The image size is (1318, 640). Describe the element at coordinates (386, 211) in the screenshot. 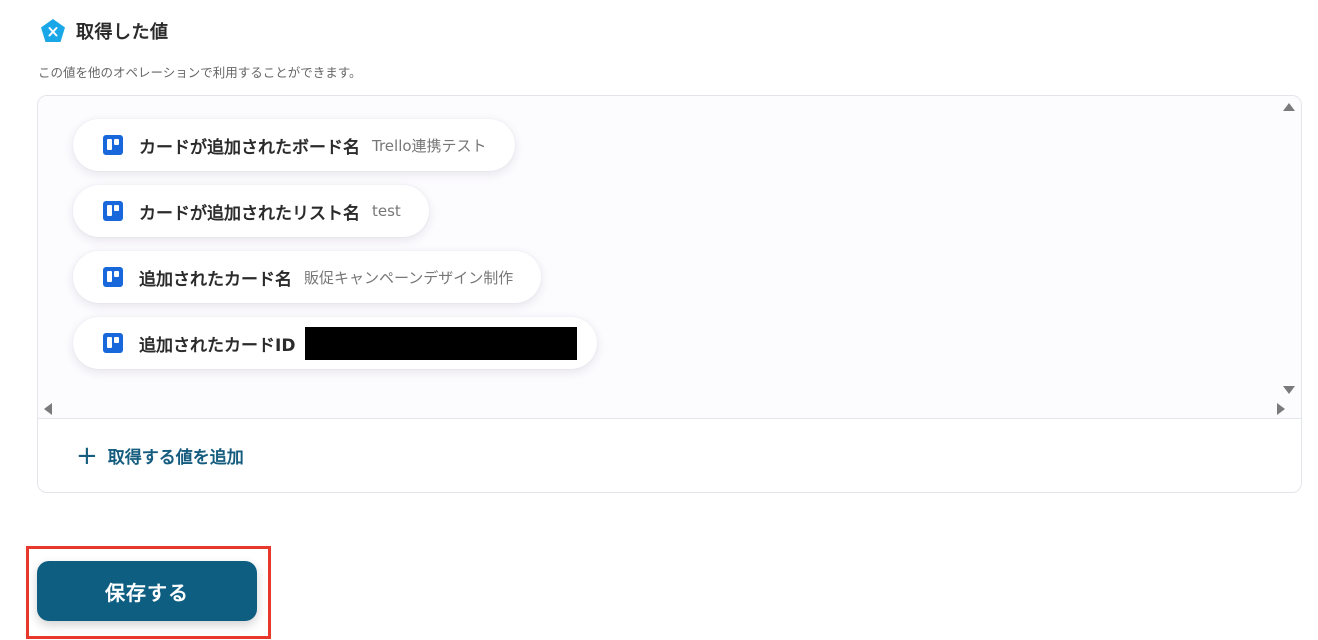

I see `value-chip-value: test` at that location.